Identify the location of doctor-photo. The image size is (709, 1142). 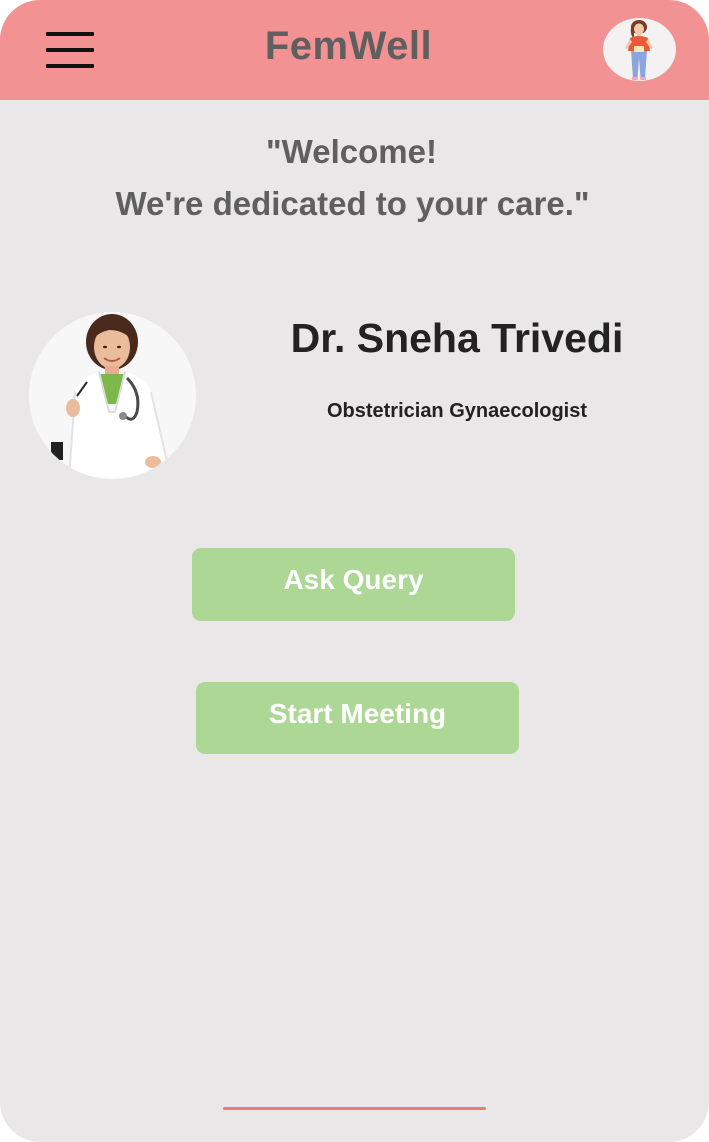
(112, 395).